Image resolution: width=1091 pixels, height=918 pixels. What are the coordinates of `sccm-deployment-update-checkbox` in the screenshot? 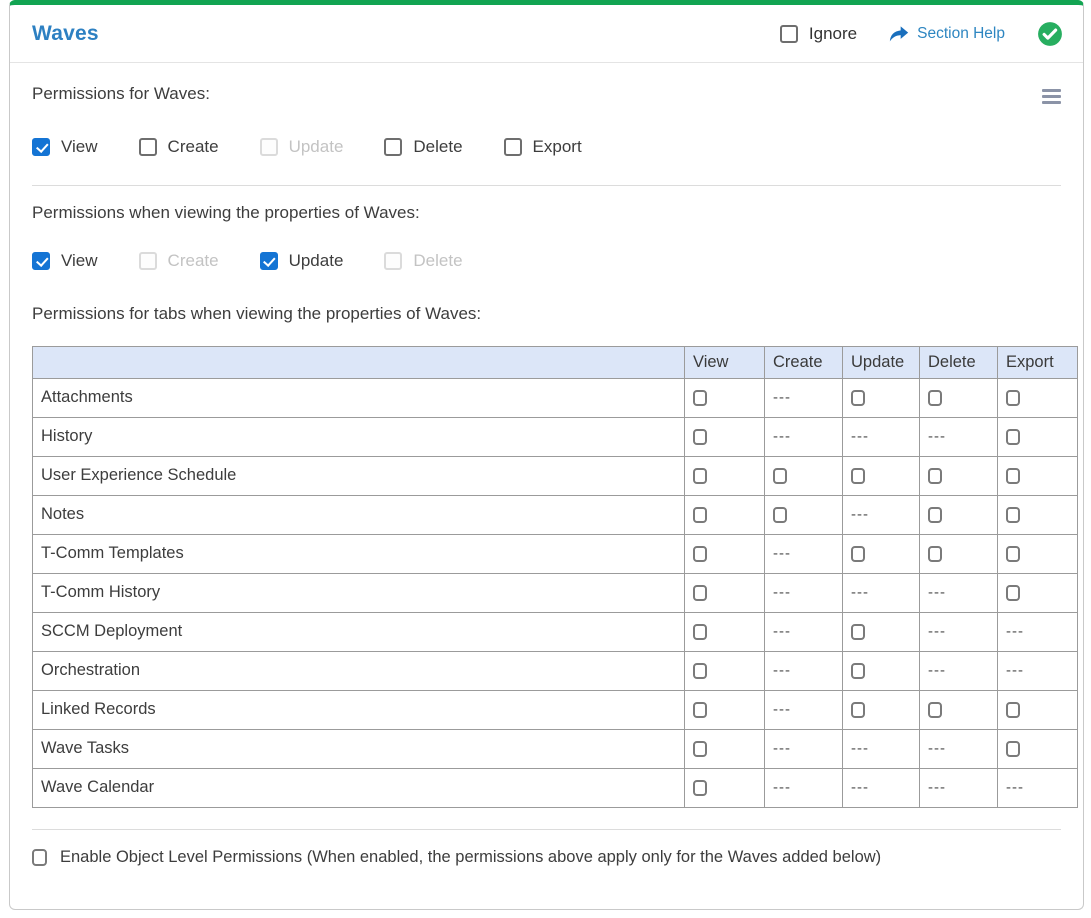 It's located at (858, 632).